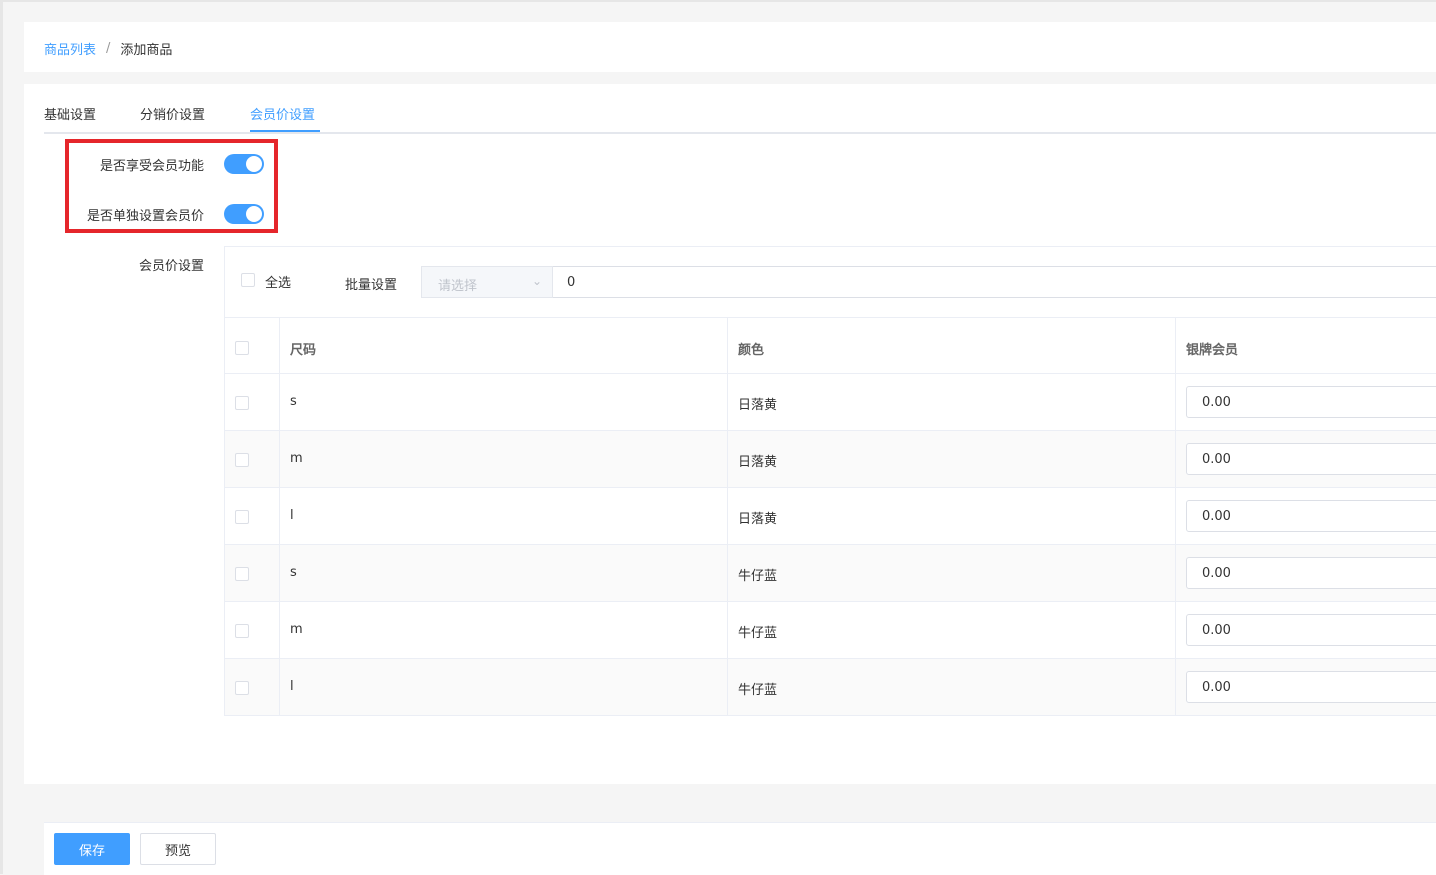  I want to click on batch-toolbar: 全选 批量设置 请选择 ⌄, so click(830, 282).